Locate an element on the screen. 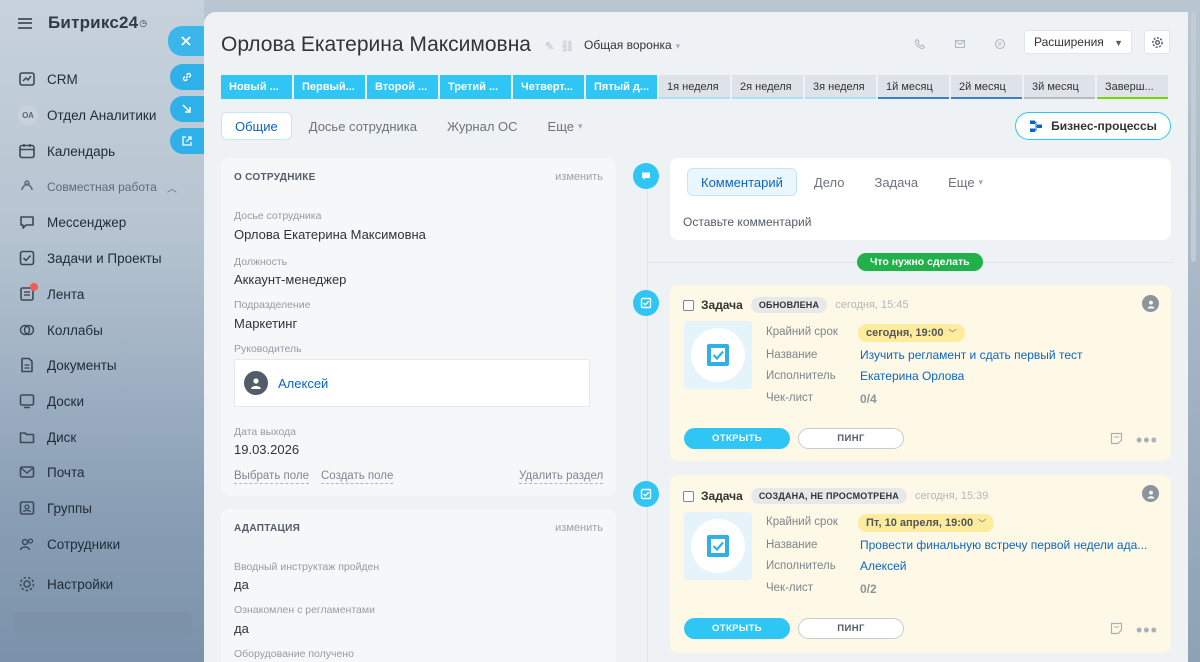  deadline-value: Пт, 10 апреля, 19:00 is located at coordinates (920, 523).